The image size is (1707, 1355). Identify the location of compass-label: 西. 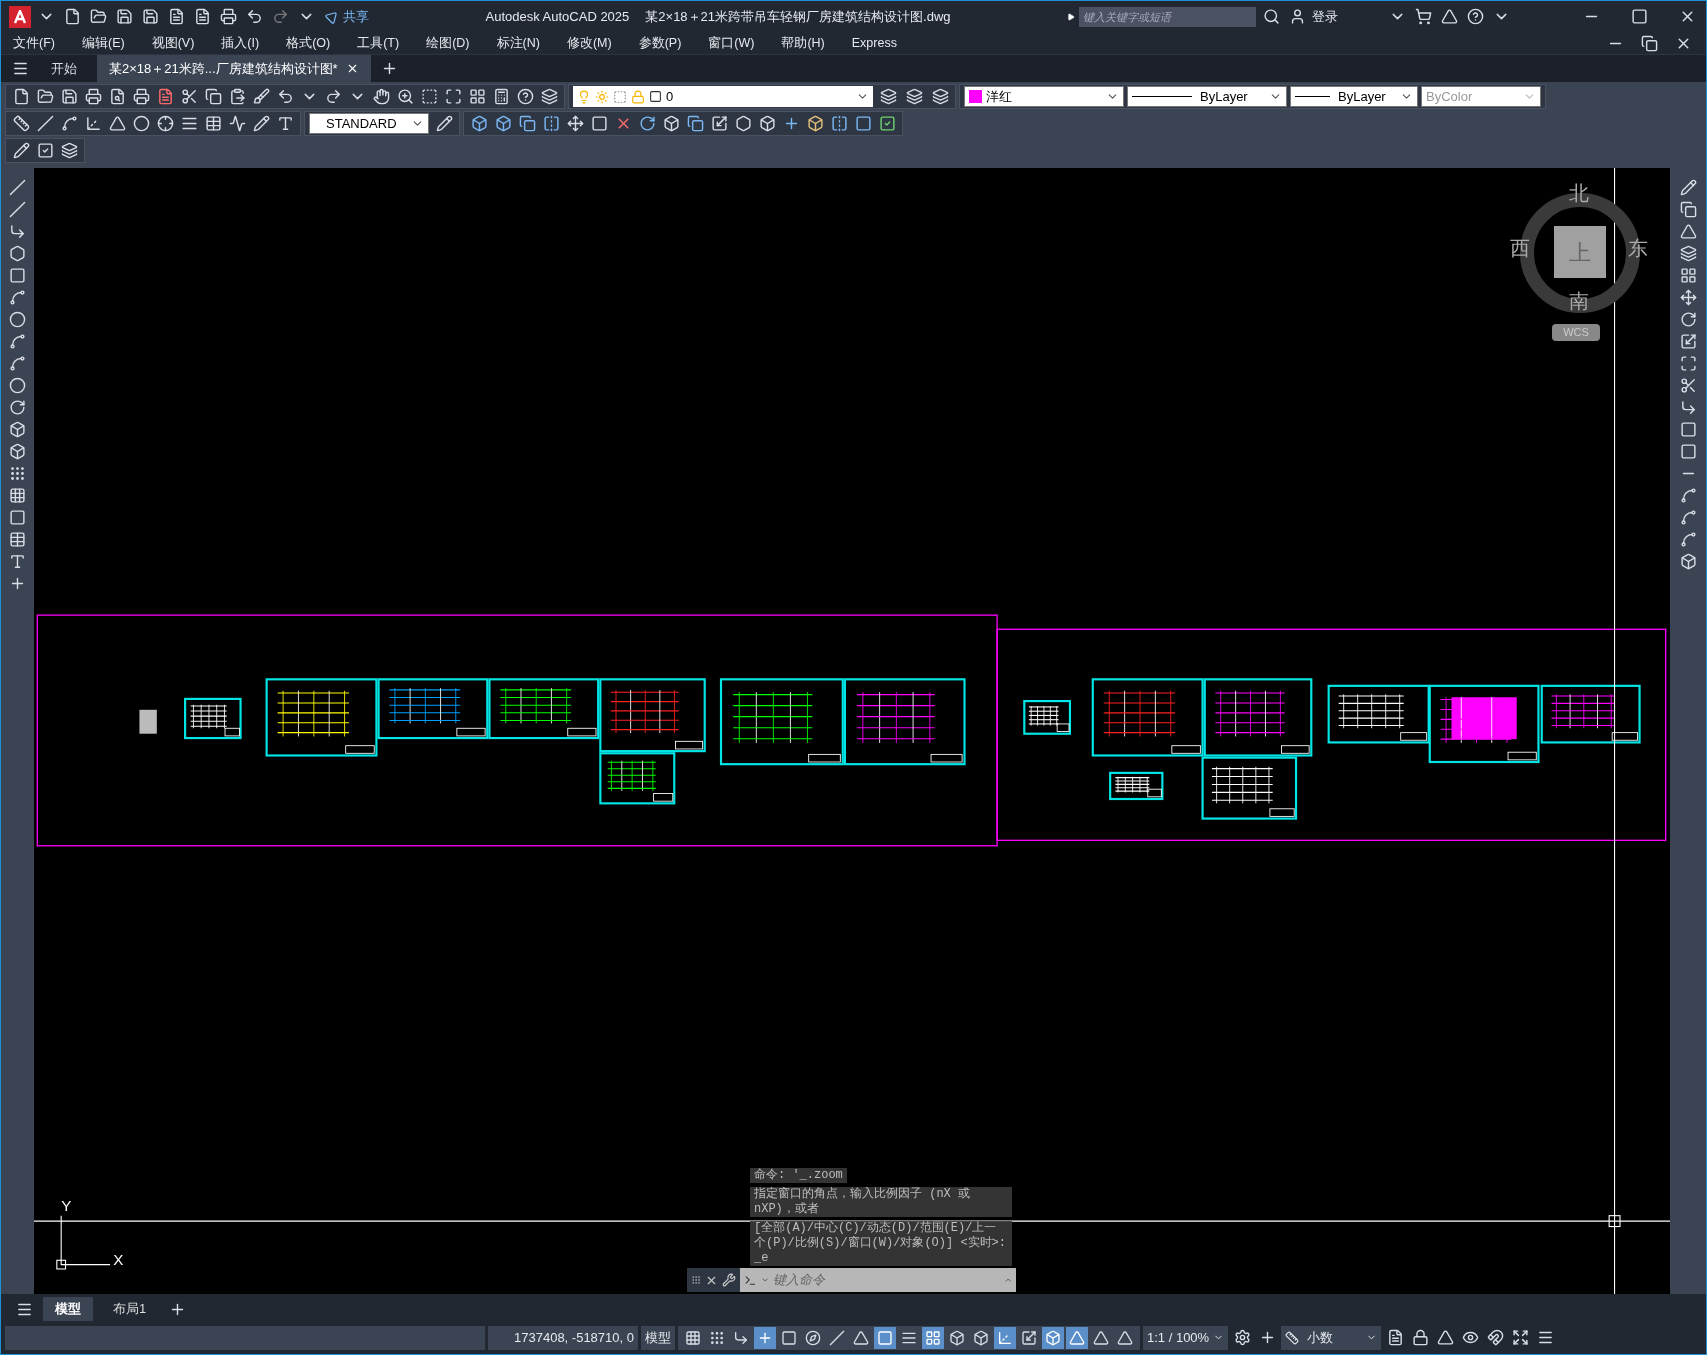
(1520, 248).